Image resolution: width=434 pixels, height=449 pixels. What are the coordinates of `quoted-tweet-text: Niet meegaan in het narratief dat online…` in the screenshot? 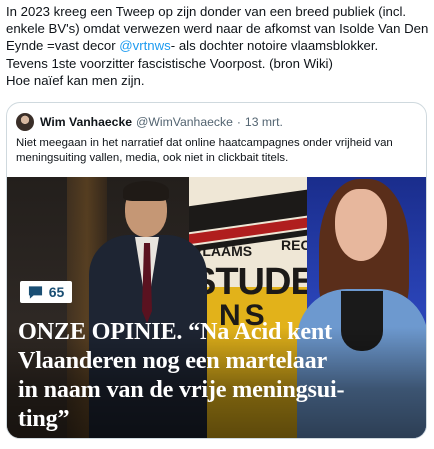 It's located at (216, 151).